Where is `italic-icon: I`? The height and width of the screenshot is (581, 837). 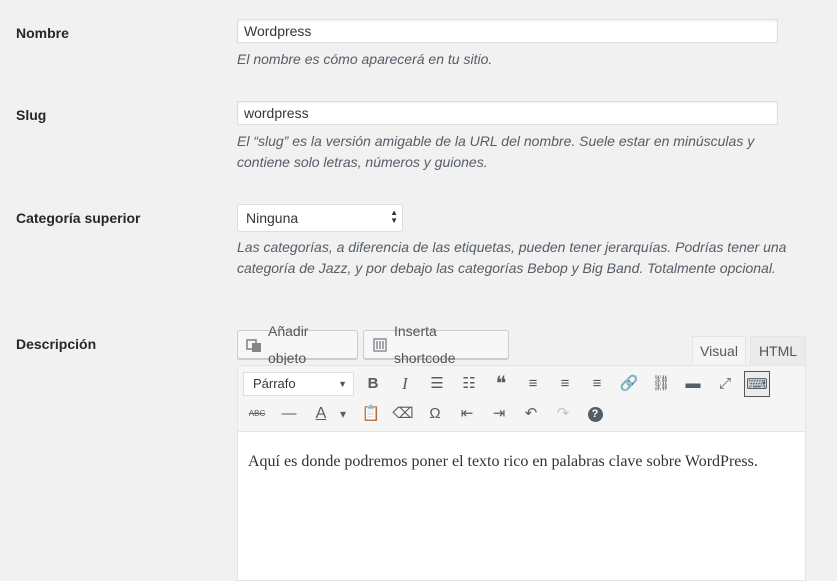
italic-icon: I is located at coordinates (405, 384).